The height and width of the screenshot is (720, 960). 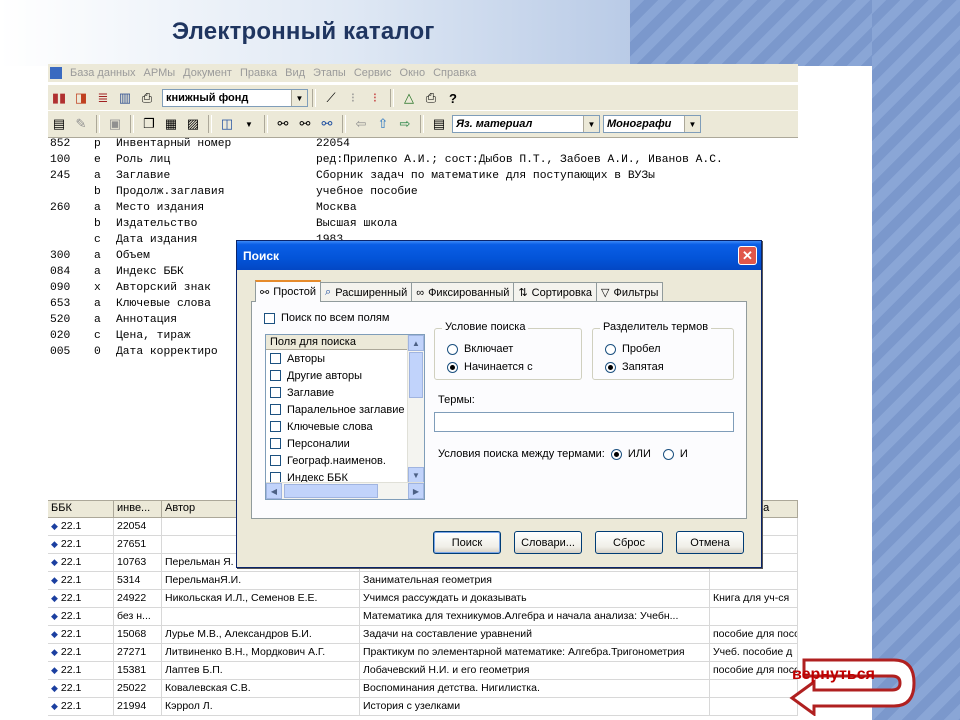 I want to click on arrow-left-icon: ⇦, so click(x=361, y=124).